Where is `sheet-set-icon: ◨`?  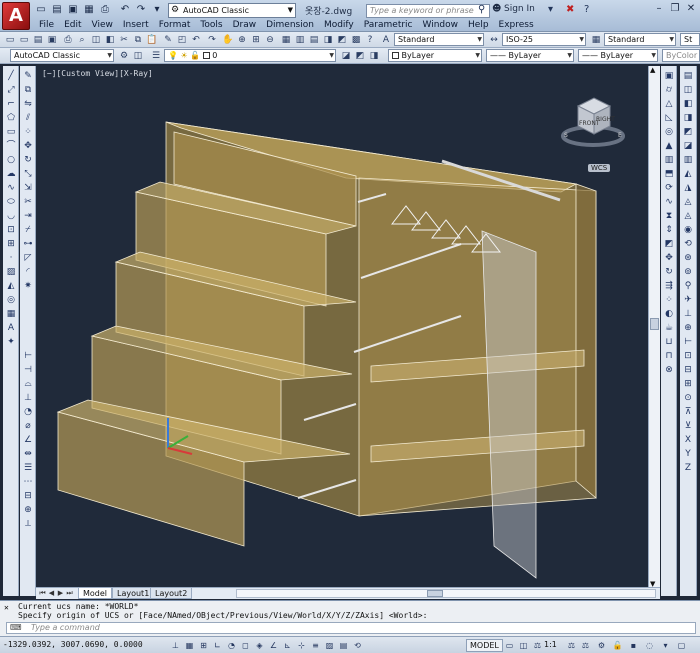 sheet-set-icon: ◨ is located at coordinates (328, 40).